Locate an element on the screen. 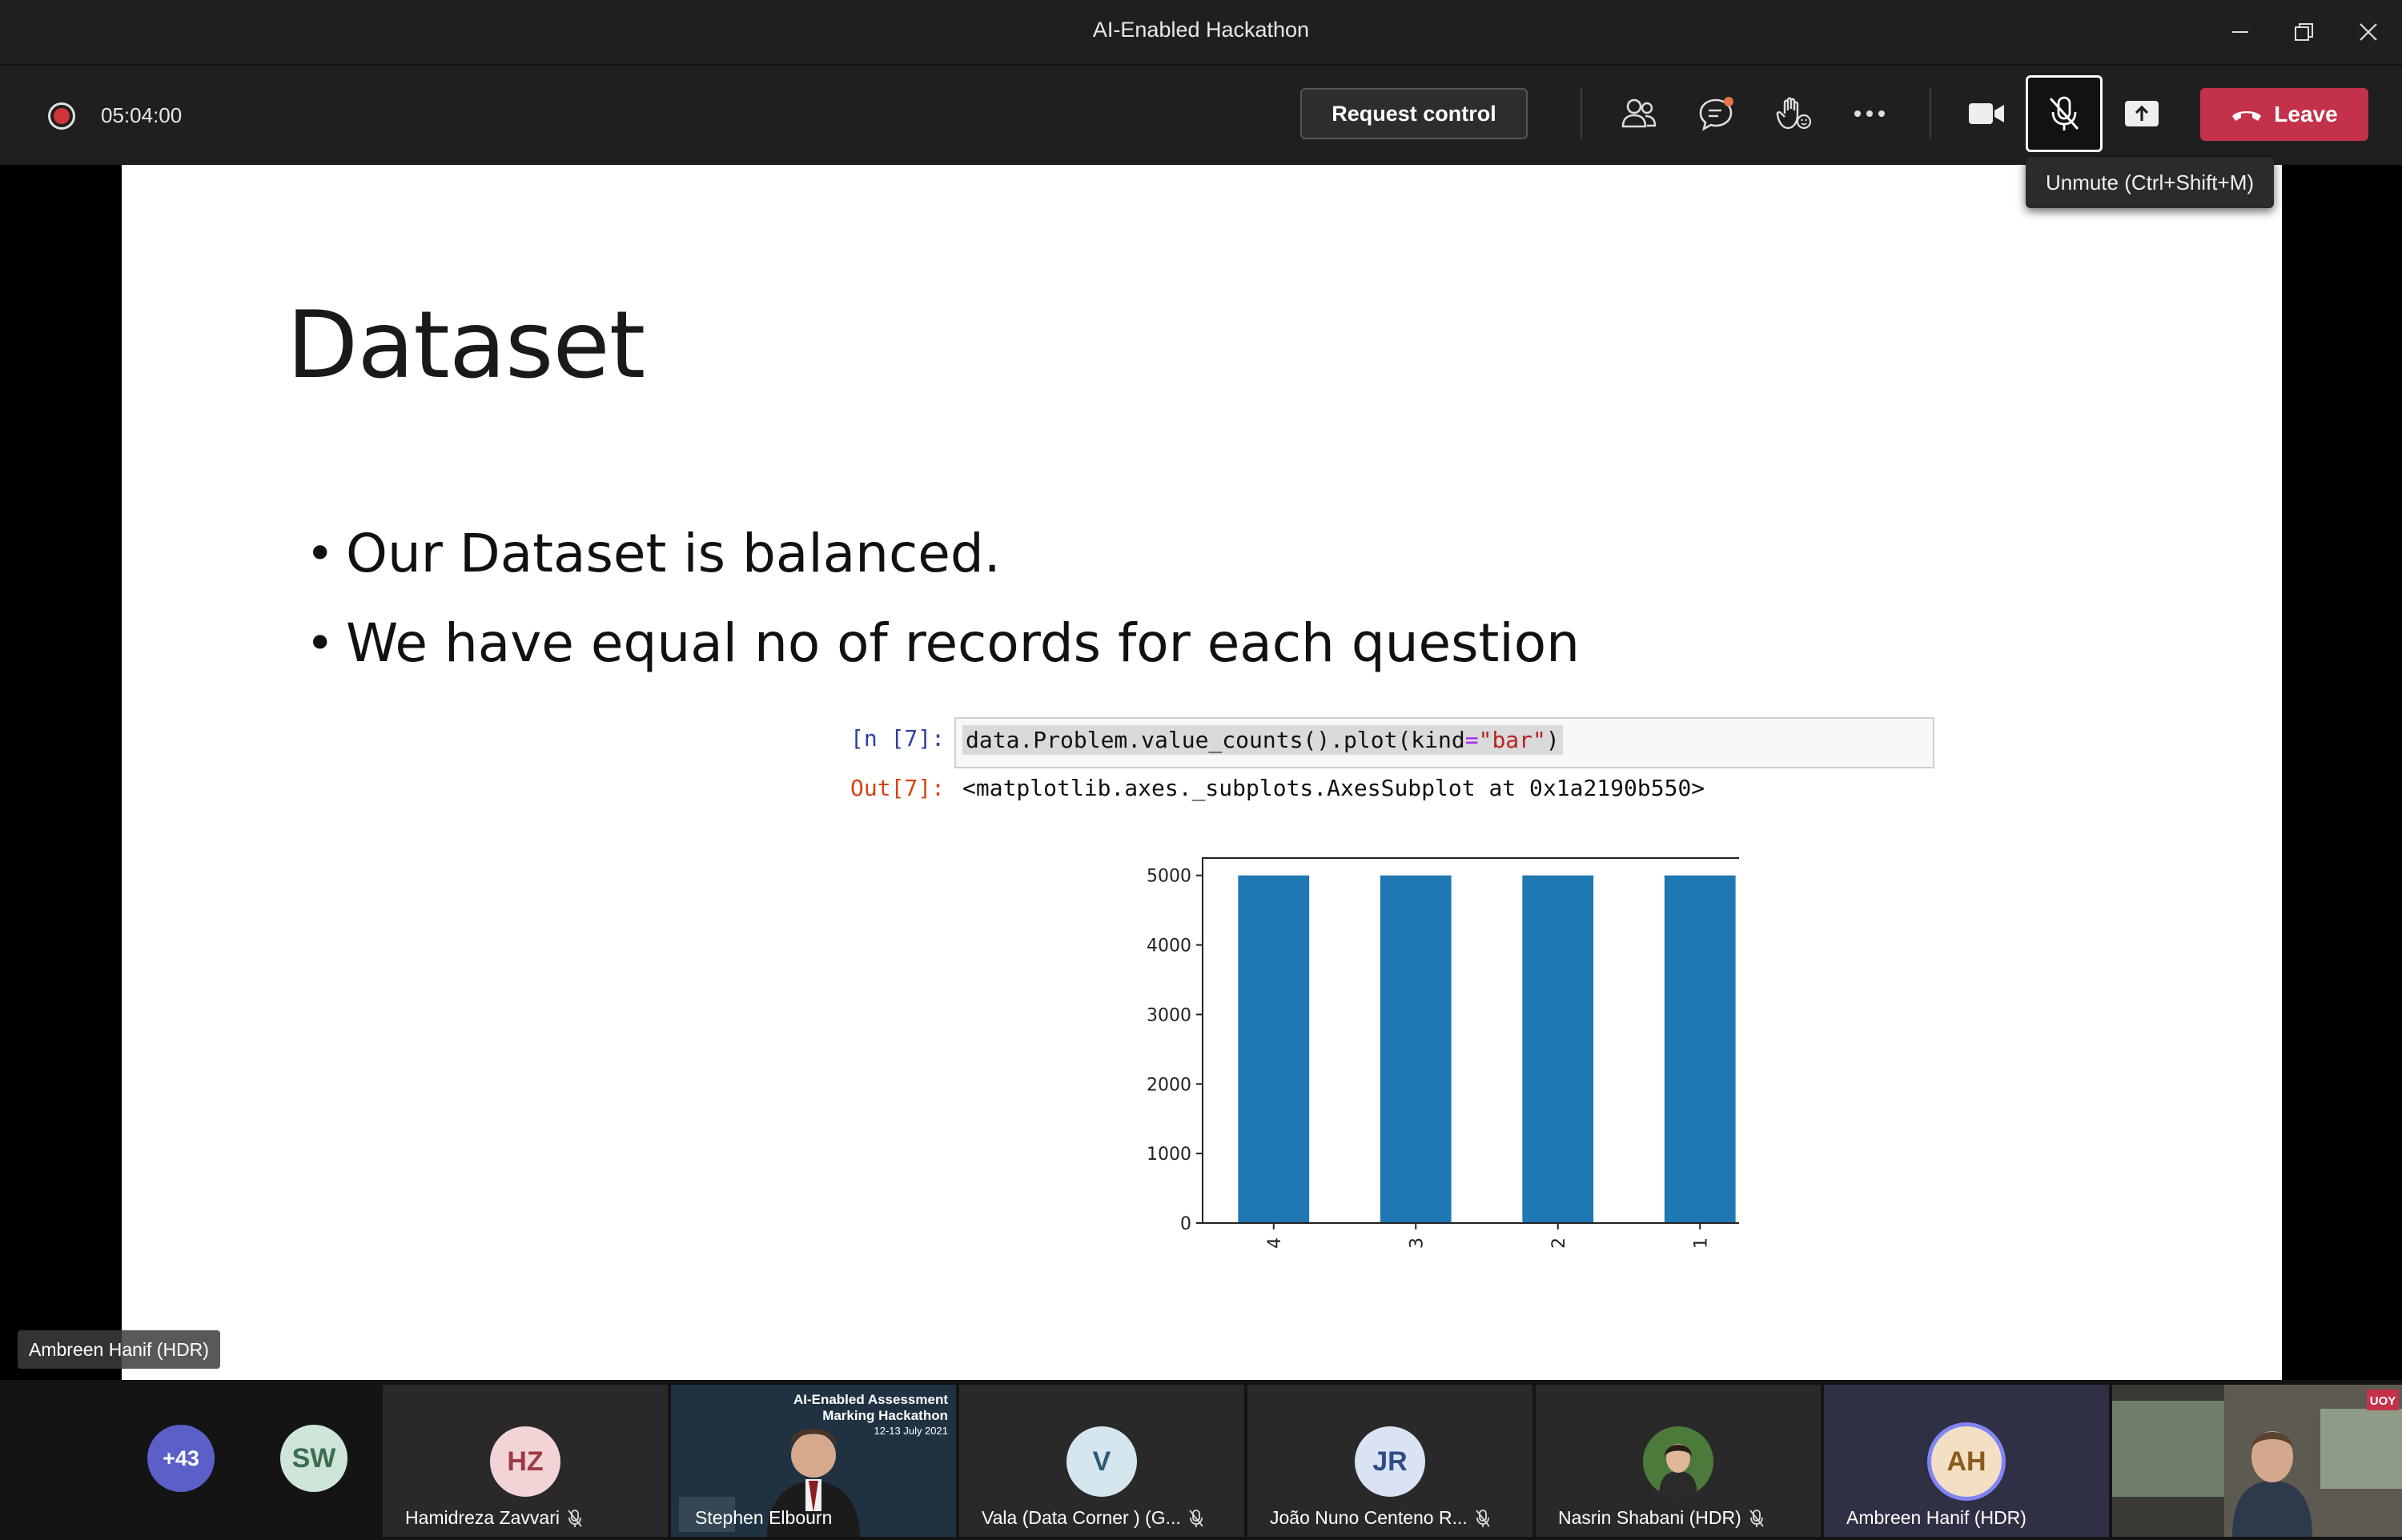 This screenshot has height=1540, width=2402. output-prompt: Out[7]: is located at coordinates (898, 788).